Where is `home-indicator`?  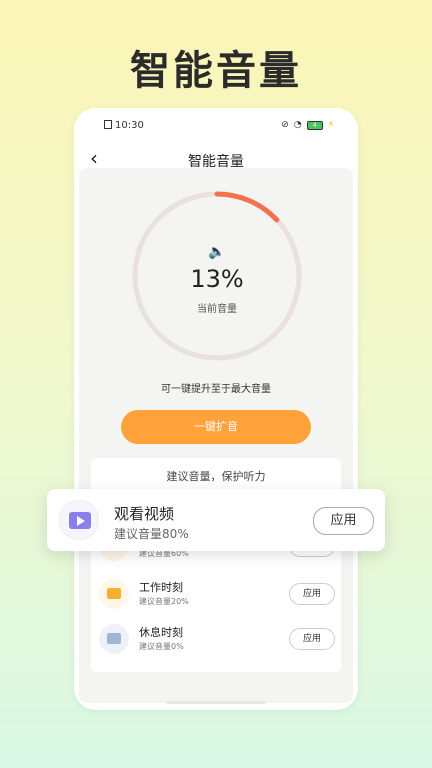 home-indicator is located at coordinates (216, 702).